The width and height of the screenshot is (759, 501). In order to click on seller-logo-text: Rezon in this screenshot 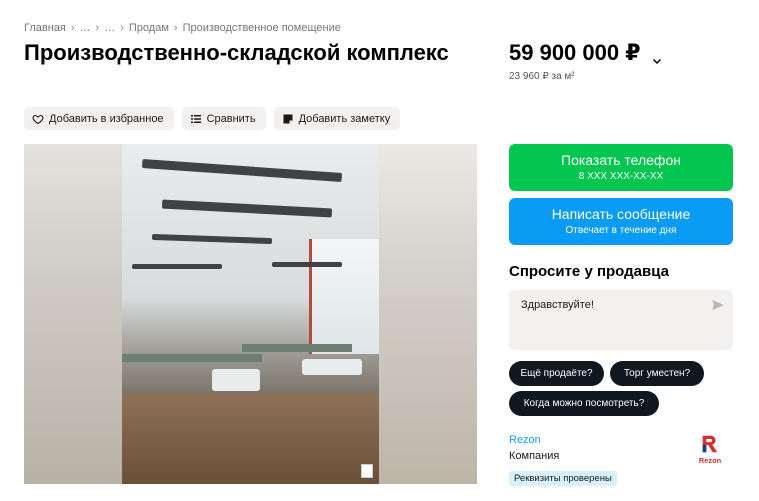, I will do `click(710, 460)`.